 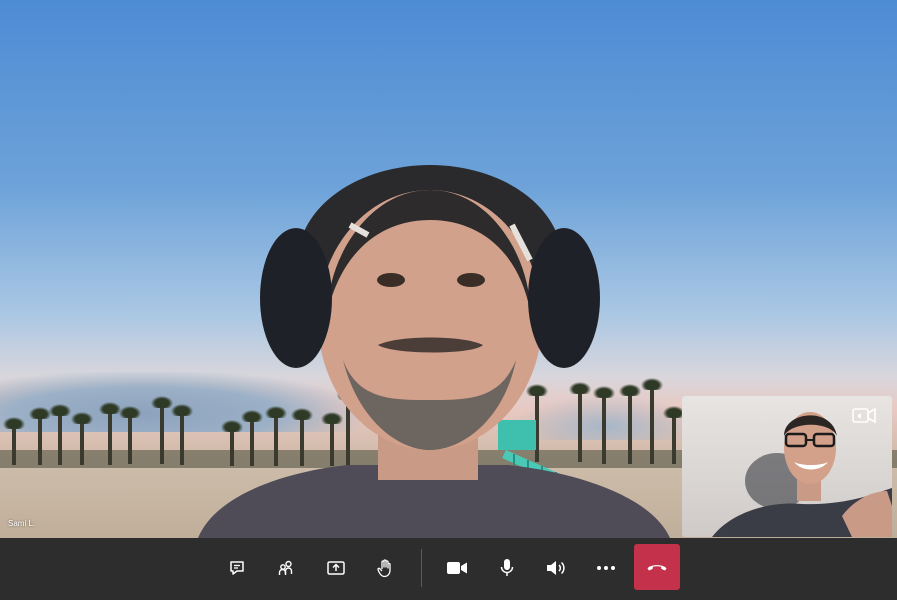 I want to click on camera-button, so click(x=457, y=568).